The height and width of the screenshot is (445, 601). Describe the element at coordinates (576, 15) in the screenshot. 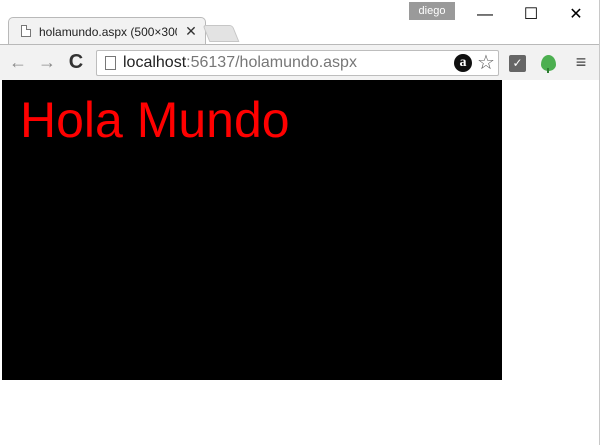

I see `close-button: ✕` at that location.